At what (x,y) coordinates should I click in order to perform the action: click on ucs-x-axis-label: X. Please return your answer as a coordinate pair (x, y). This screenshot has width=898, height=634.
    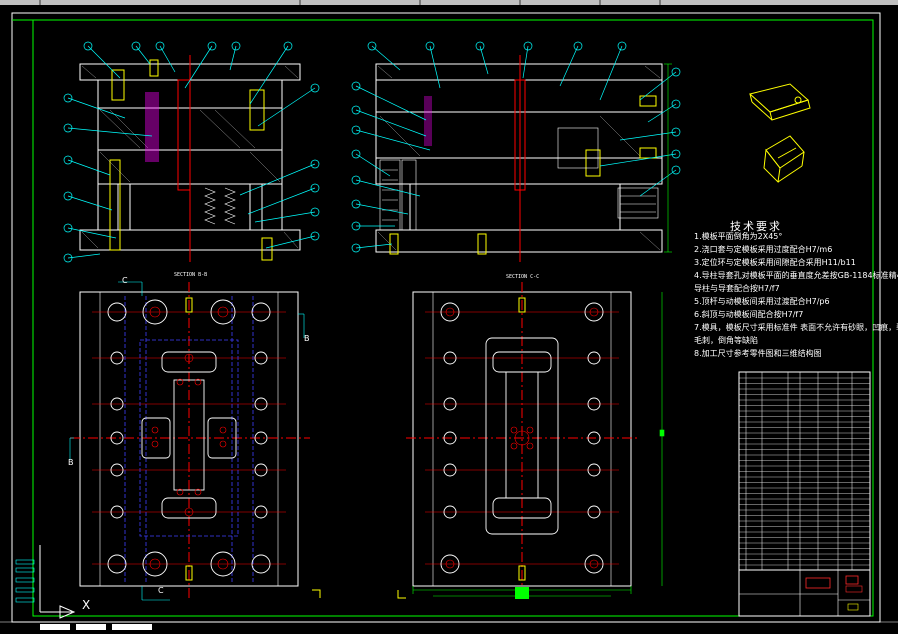
    Looking at the image, I should click on (86, 605).